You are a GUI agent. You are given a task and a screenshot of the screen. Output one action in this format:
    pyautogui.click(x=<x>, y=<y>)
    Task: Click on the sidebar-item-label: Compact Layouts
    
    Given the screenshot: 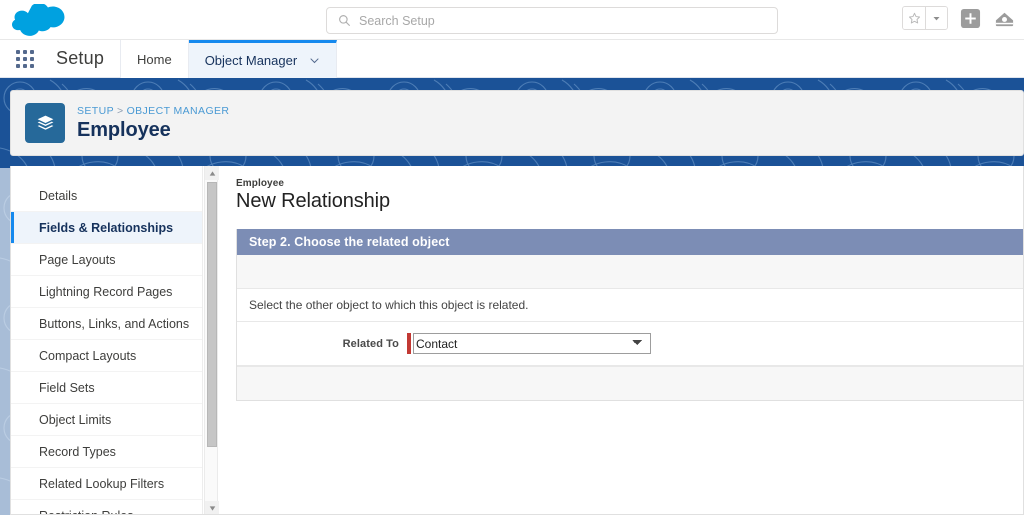 What is the action you would take?
    pyautogui.click(x=88, y=355)
    